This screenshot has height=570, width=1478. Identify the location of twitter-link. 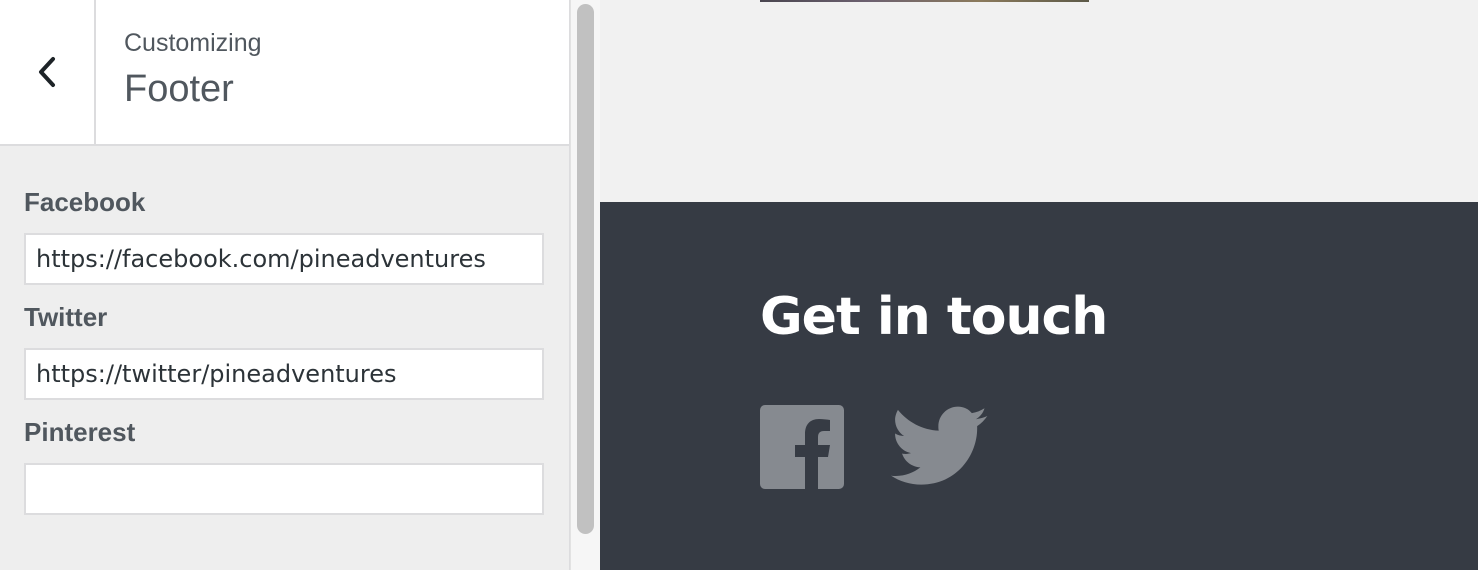
(940, 447).